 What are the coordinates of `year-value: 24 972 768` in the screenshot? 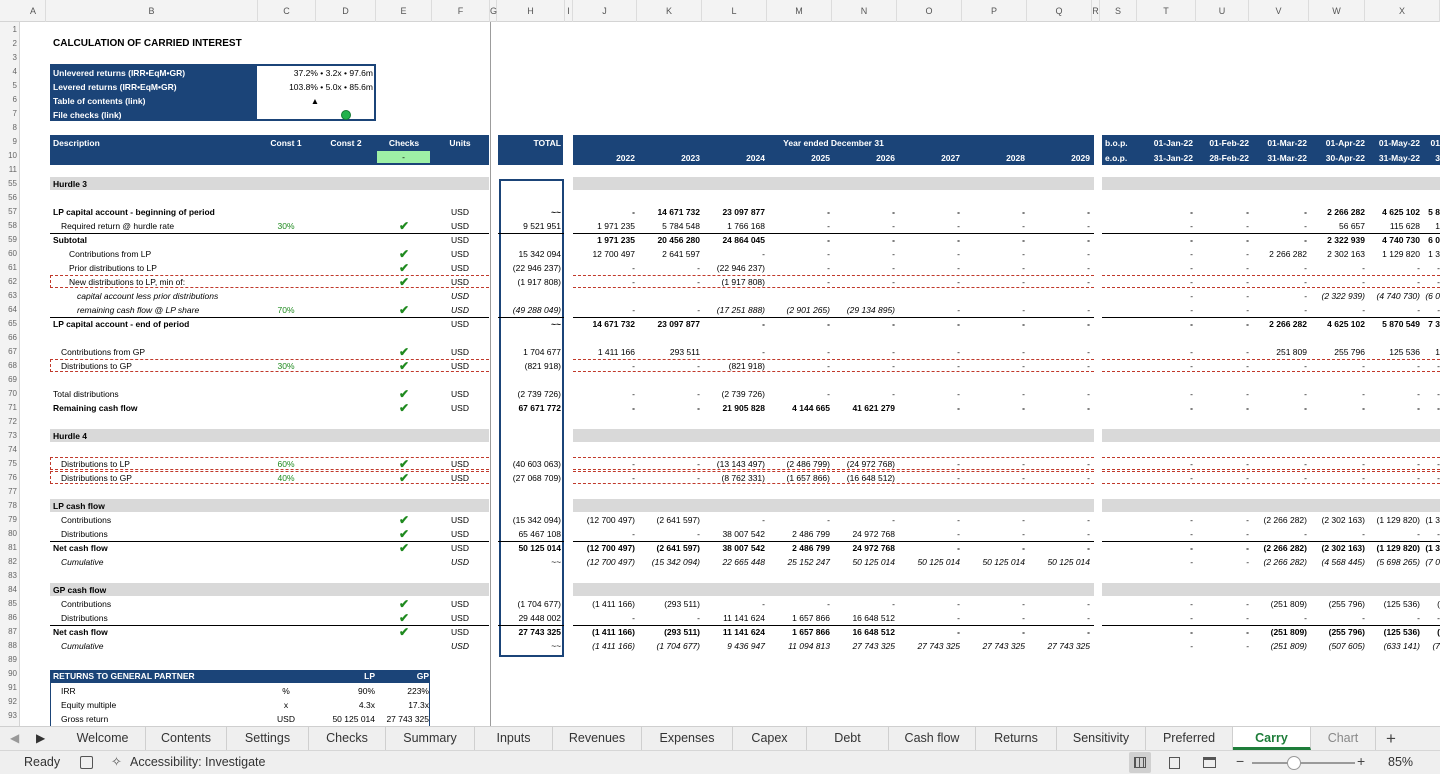 It's located at (864, 534).